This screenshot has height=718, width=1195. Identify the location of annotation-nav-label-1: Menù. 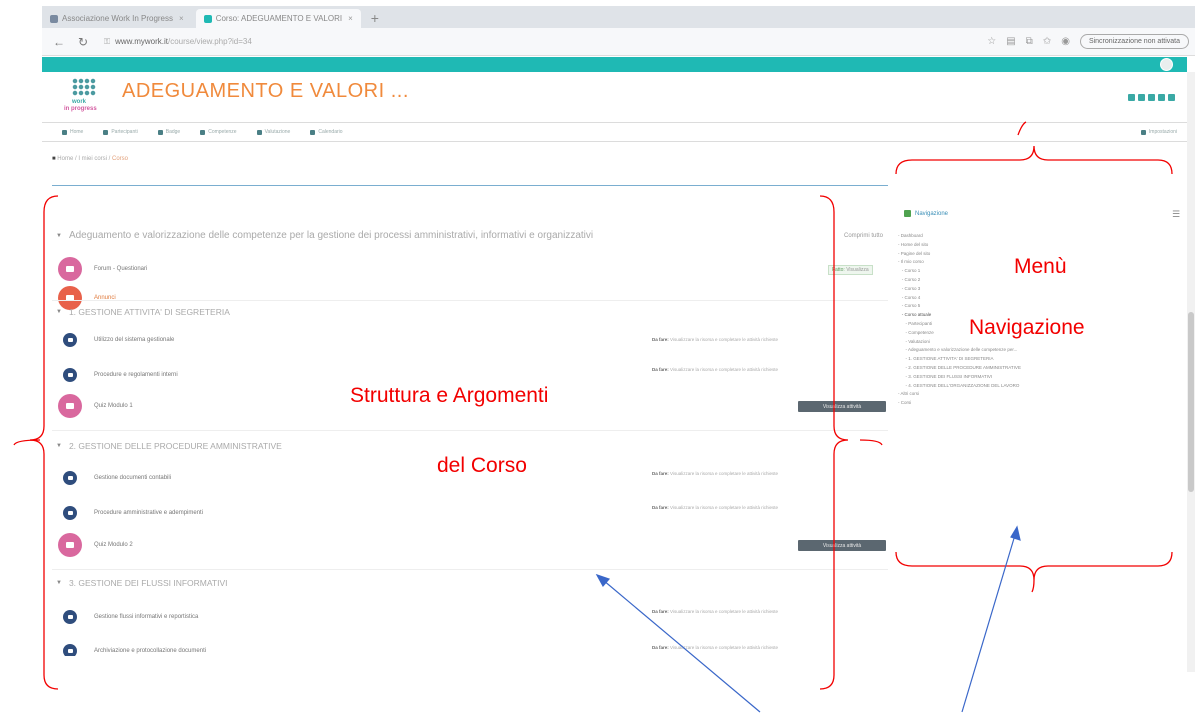
(1040, 266).